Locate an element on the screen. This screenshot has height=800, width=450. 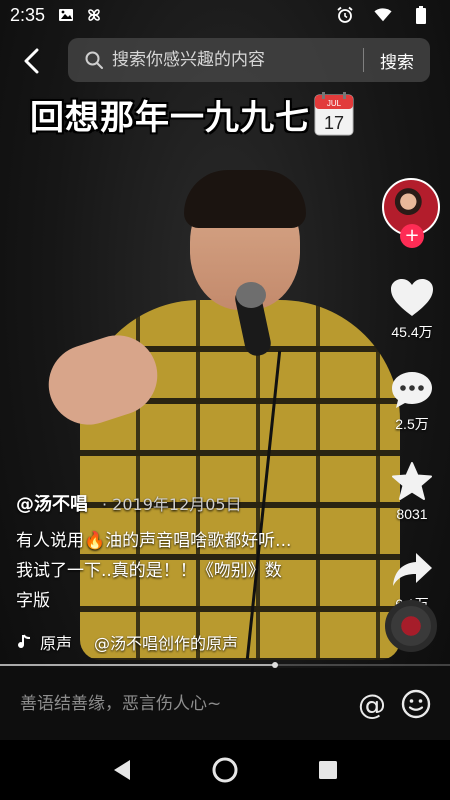
video-frame-singer-hair is located at coordinates (245, 199).